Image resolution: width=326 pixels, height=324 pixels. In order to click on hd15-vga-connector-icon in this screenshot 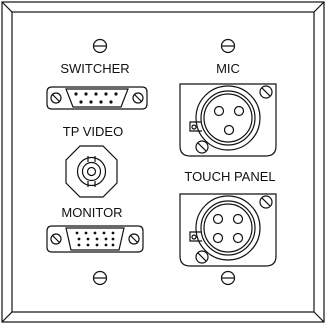, I will do `click(95, 239)`.